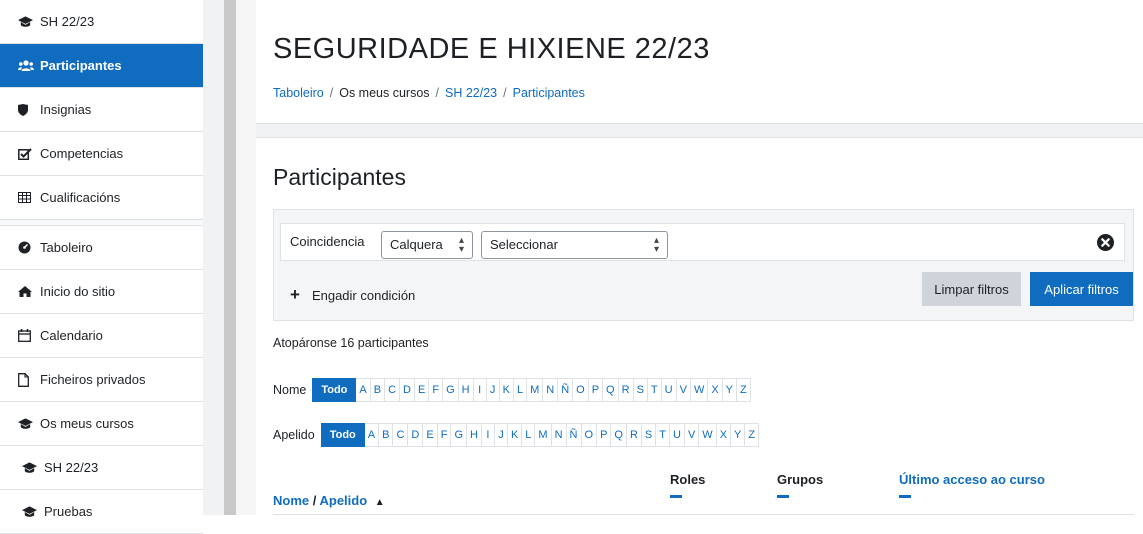 The height and width of the screenshot is (534, 1143). Describe the element at coordinates (101, 66) in the screenshot. I see `sidebar-item-participants: Participantes` at that location.